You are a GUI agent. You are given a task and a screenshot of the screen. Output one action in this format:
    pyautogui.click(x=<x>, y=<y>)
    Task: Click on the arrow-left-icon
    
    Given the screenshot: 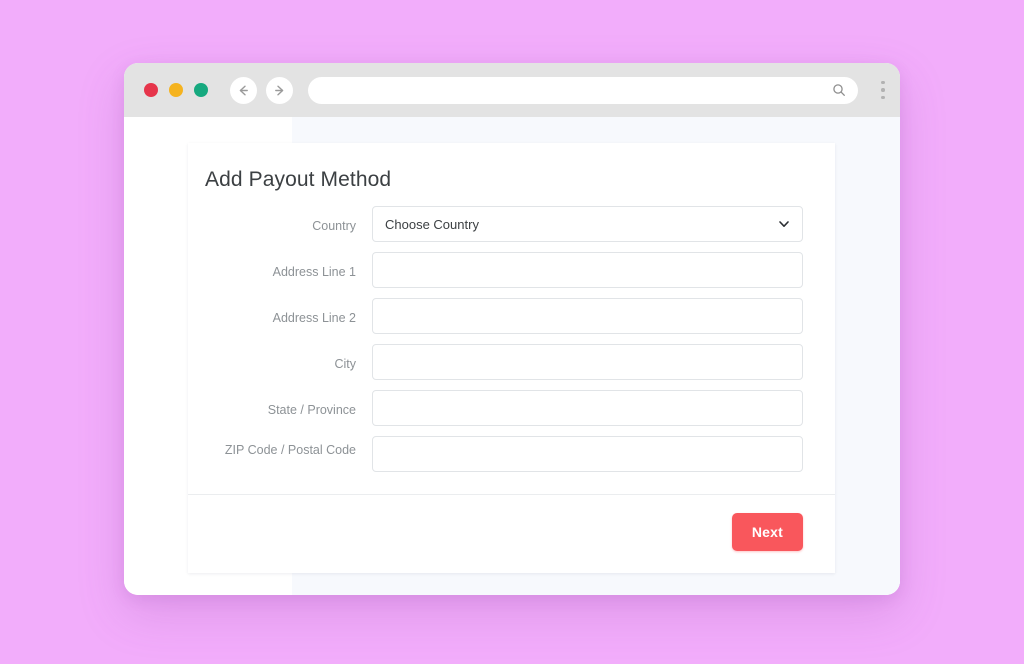 What is the action you would take?
    pyautogui.click(x=243, y=90)
    